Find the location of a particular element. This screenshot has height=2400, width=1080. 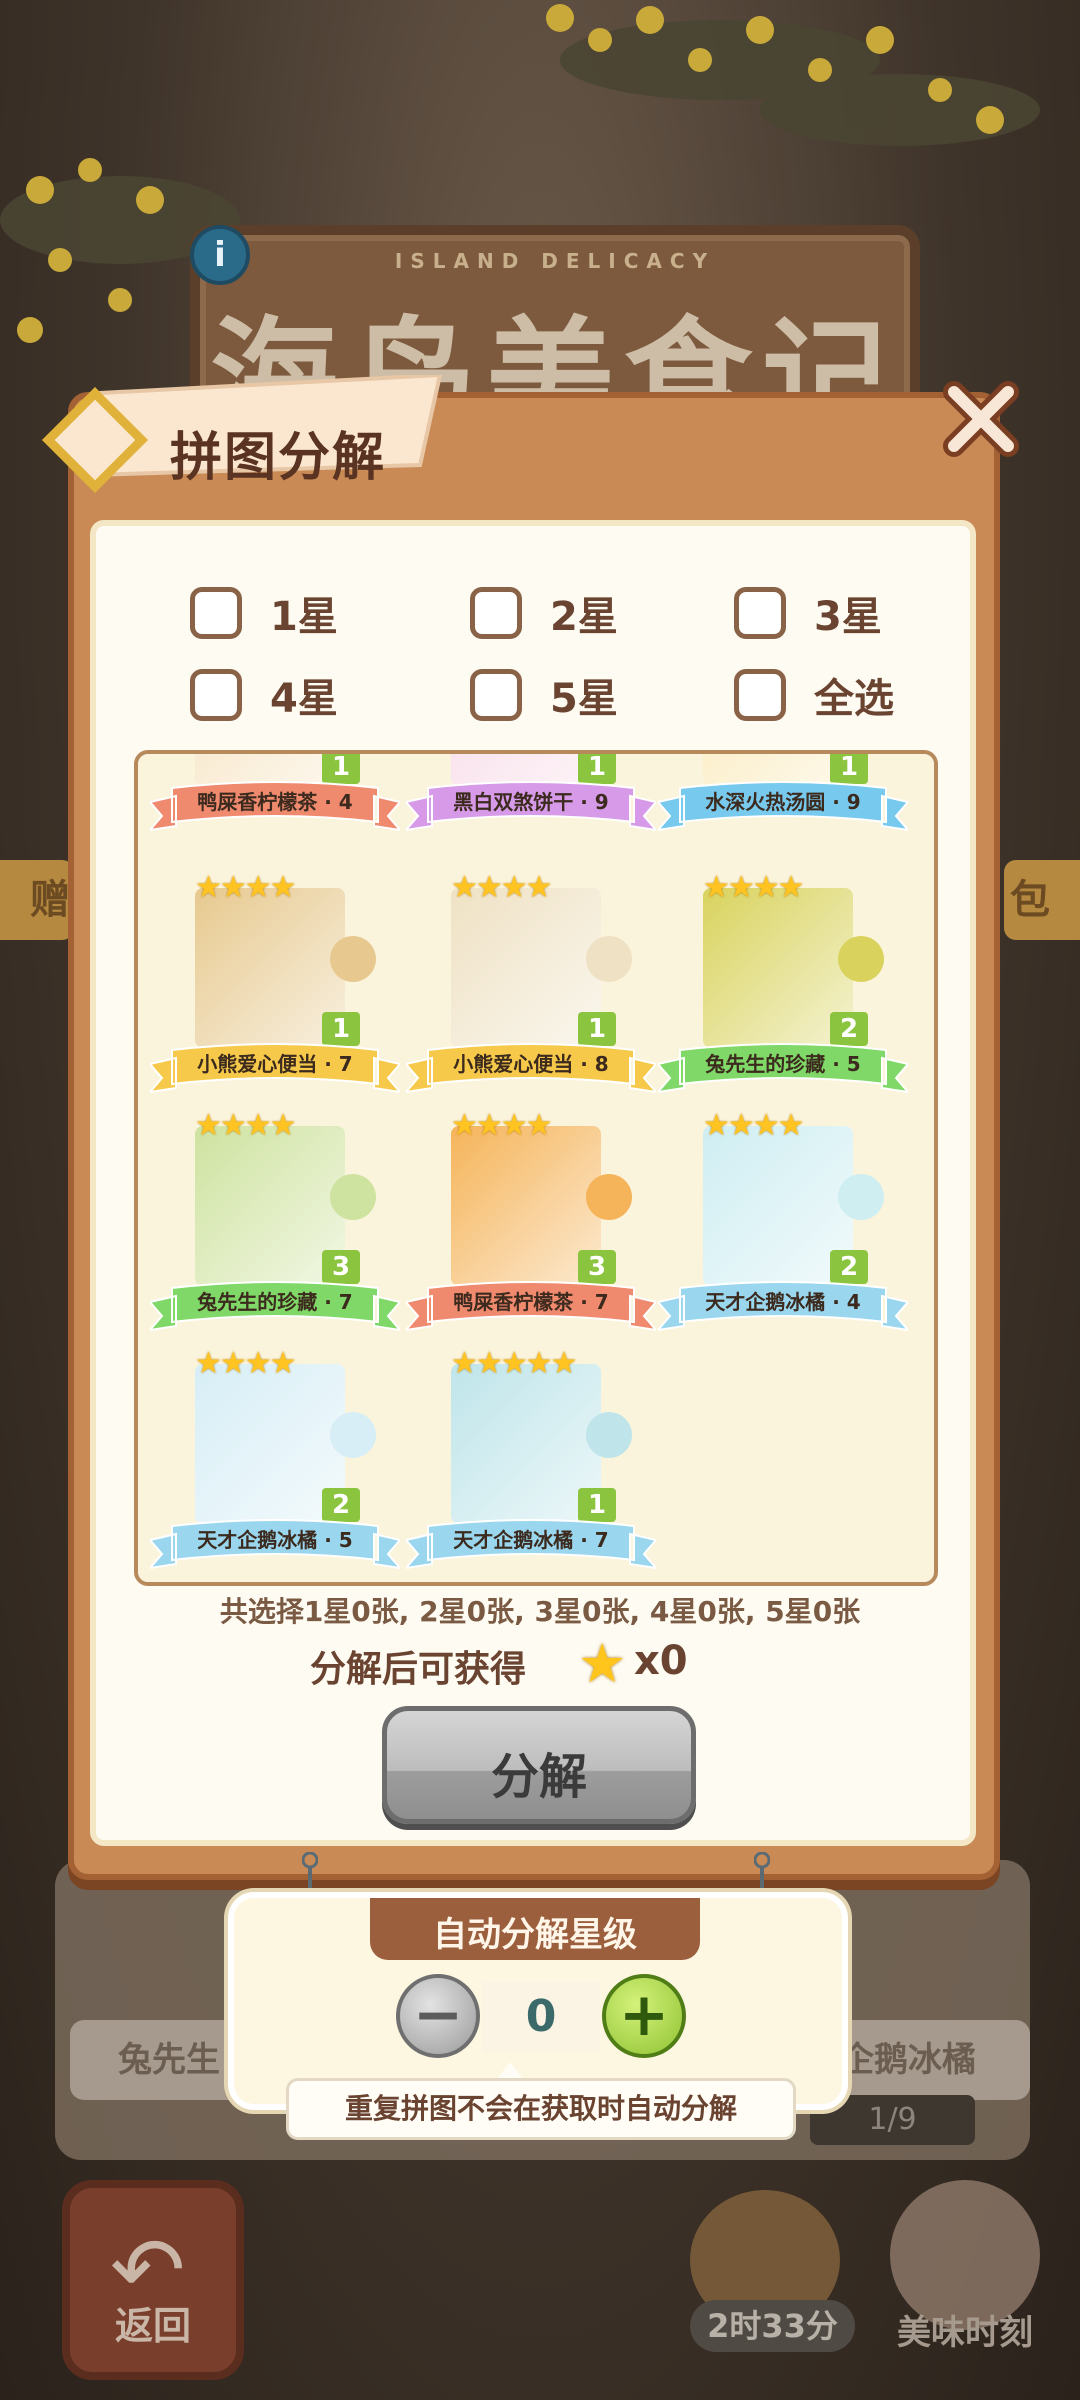

star-rating-icons: ★★★★★ is located at coordinates (514, 1363).